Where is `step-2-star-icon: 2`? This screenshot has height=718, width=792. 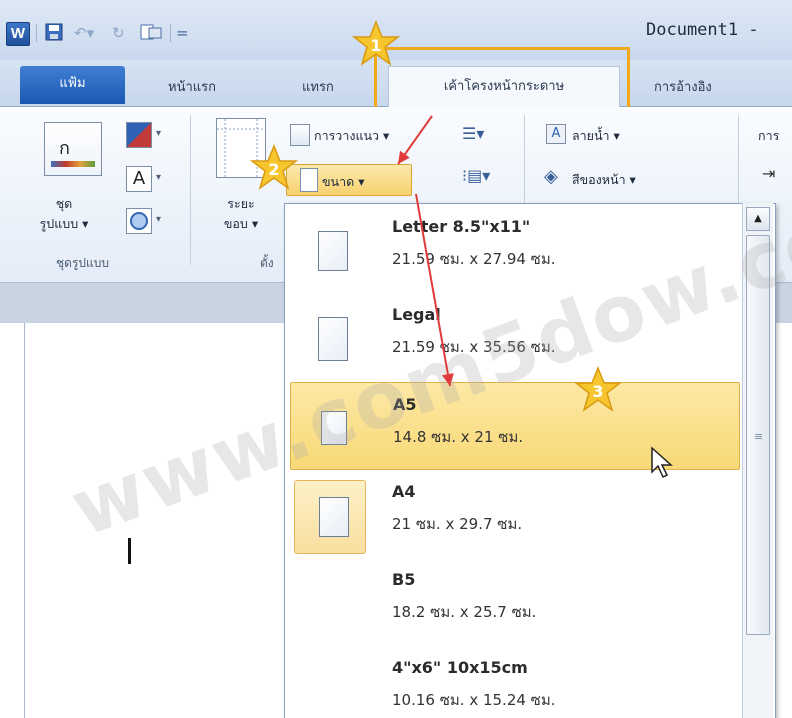
step-2-star-icon: 2 is located at coordinates (274, 167).